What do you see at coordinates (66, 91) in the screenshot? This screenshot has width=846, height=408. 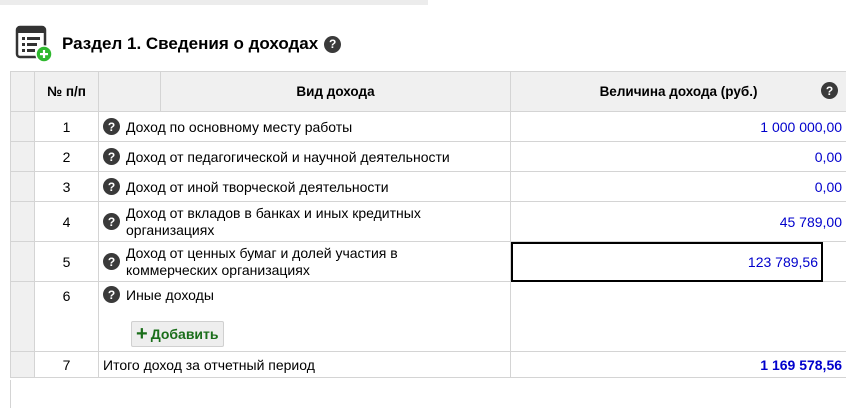 I see `header-num: № п/п` at bounding box center [66, 91].